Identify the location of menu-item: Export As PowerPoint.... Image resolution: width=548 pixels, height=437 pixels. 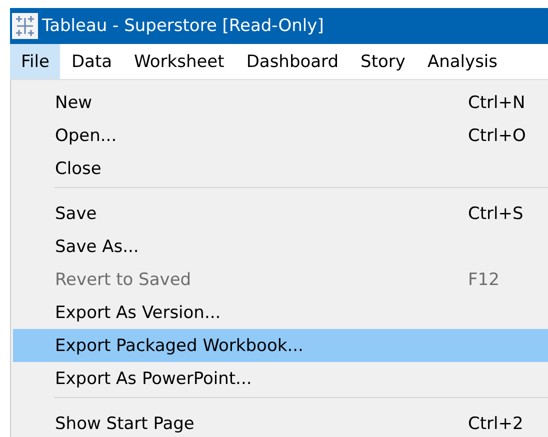
(280, 378).